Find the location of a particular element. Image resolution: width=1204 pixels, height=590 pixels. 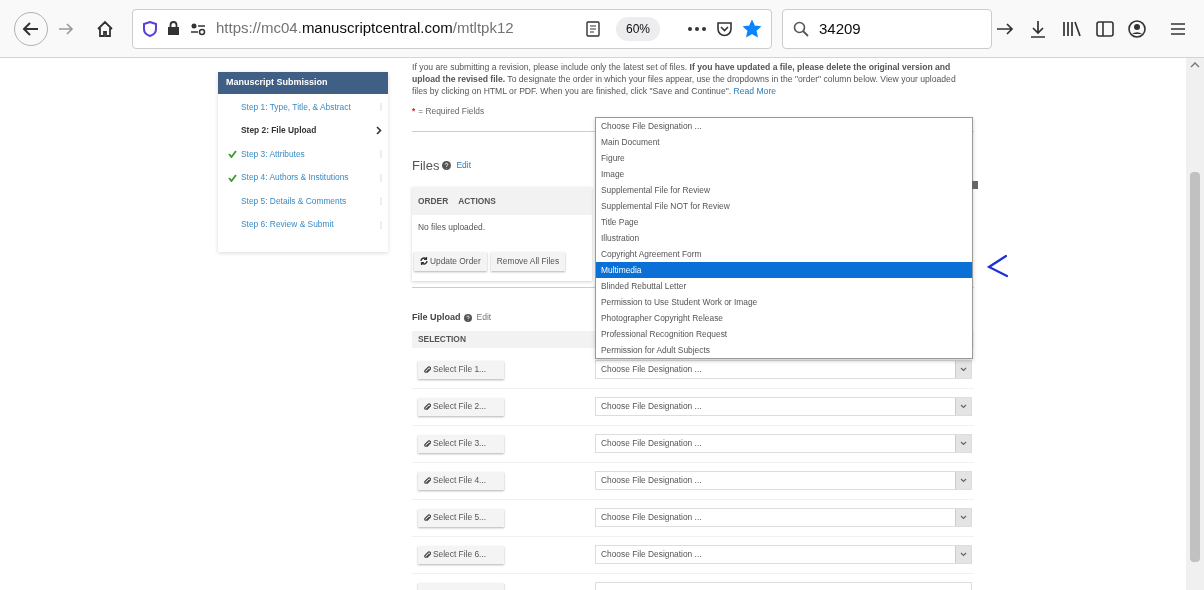

remove-all-button: Remove All Files is located at coordinates (528, 261).